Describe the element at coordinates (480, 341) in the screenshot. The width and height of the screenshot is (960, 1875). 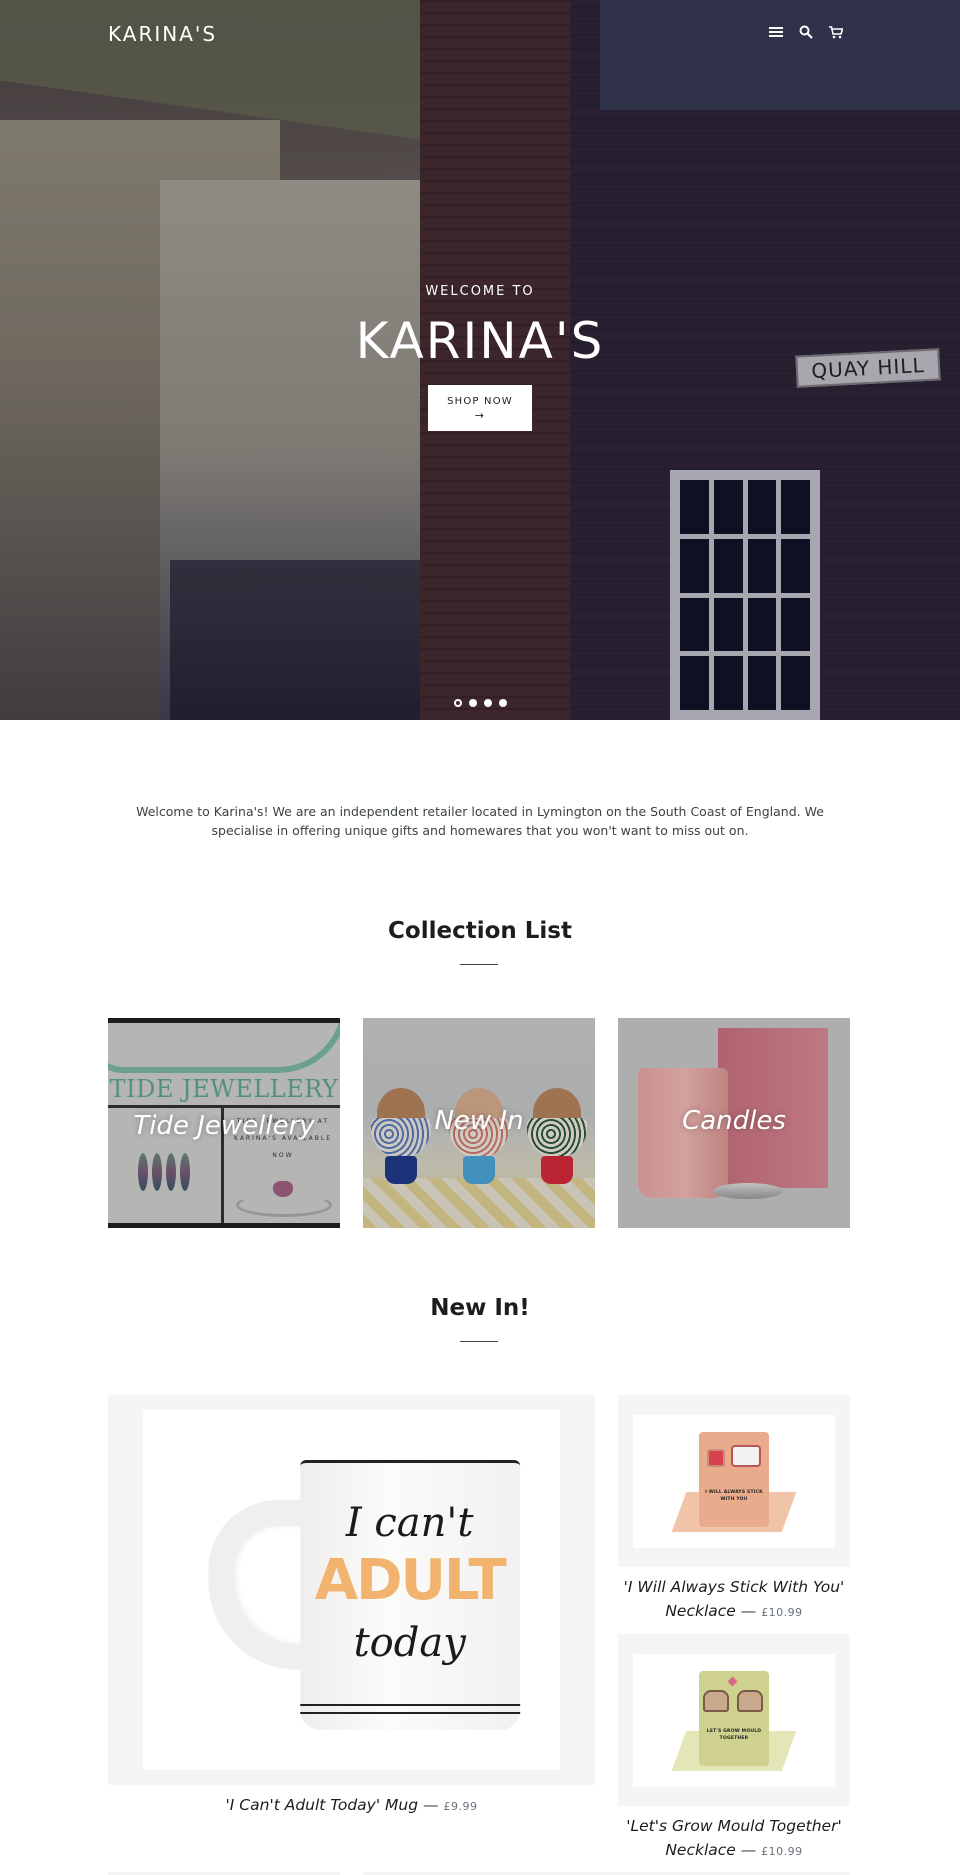
I see `hero-title: KARINA'S` at that location.